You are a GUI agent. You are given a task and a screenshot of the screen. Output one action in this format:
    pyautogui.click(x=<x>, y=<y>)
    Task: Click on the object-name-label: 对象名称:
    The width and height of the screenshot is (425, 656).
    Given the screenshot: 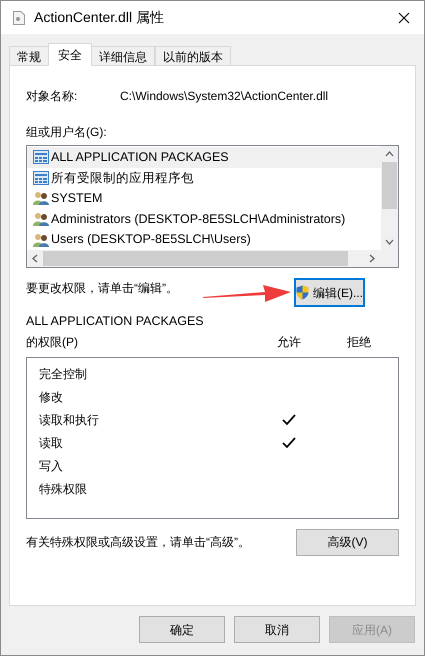 What is the action you would take?
    pyautogui.click(x=52, y=96)
    